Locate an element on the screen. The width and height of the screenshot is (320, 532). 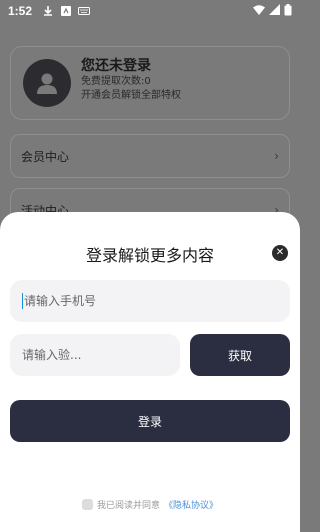
wifi-icon is located at coordinates (259, 11).